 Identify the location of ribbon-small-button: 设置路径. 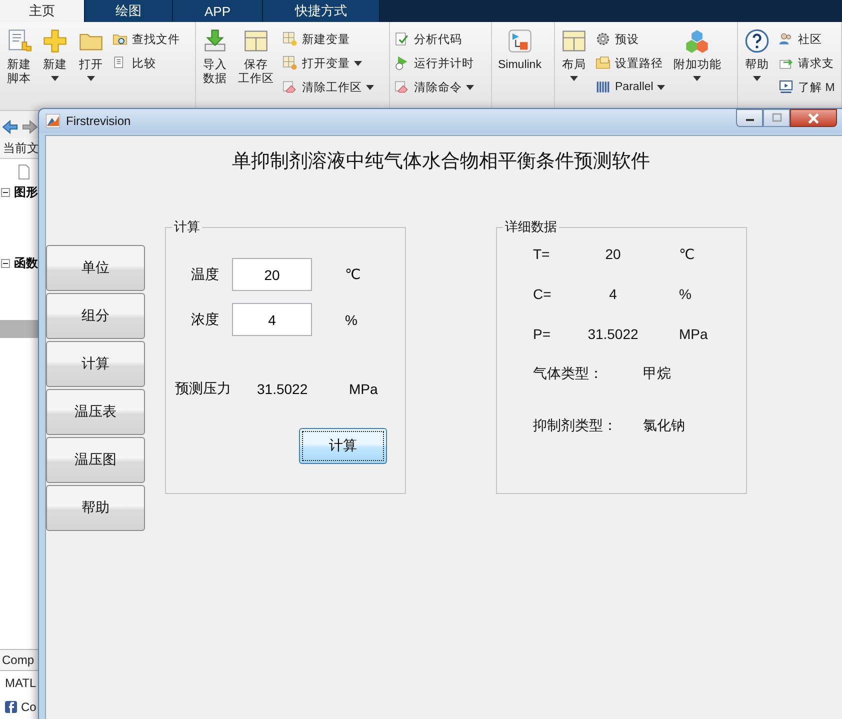
(630, 63).